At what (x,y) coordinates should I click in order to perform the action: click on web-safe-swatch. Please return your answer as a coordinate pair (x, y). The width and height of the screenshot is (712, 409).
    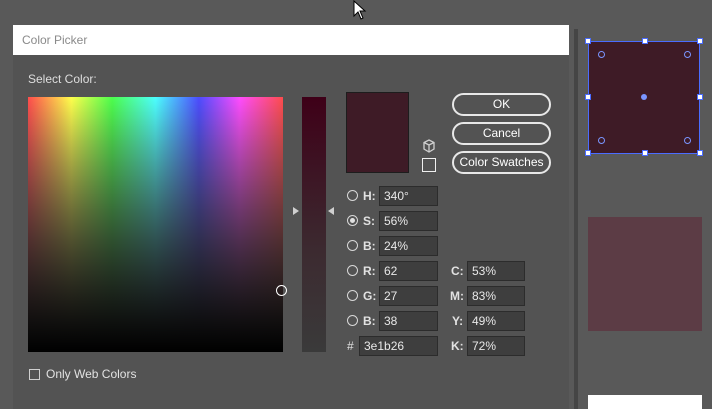
    Looking at the image, I should click on (429, 165).